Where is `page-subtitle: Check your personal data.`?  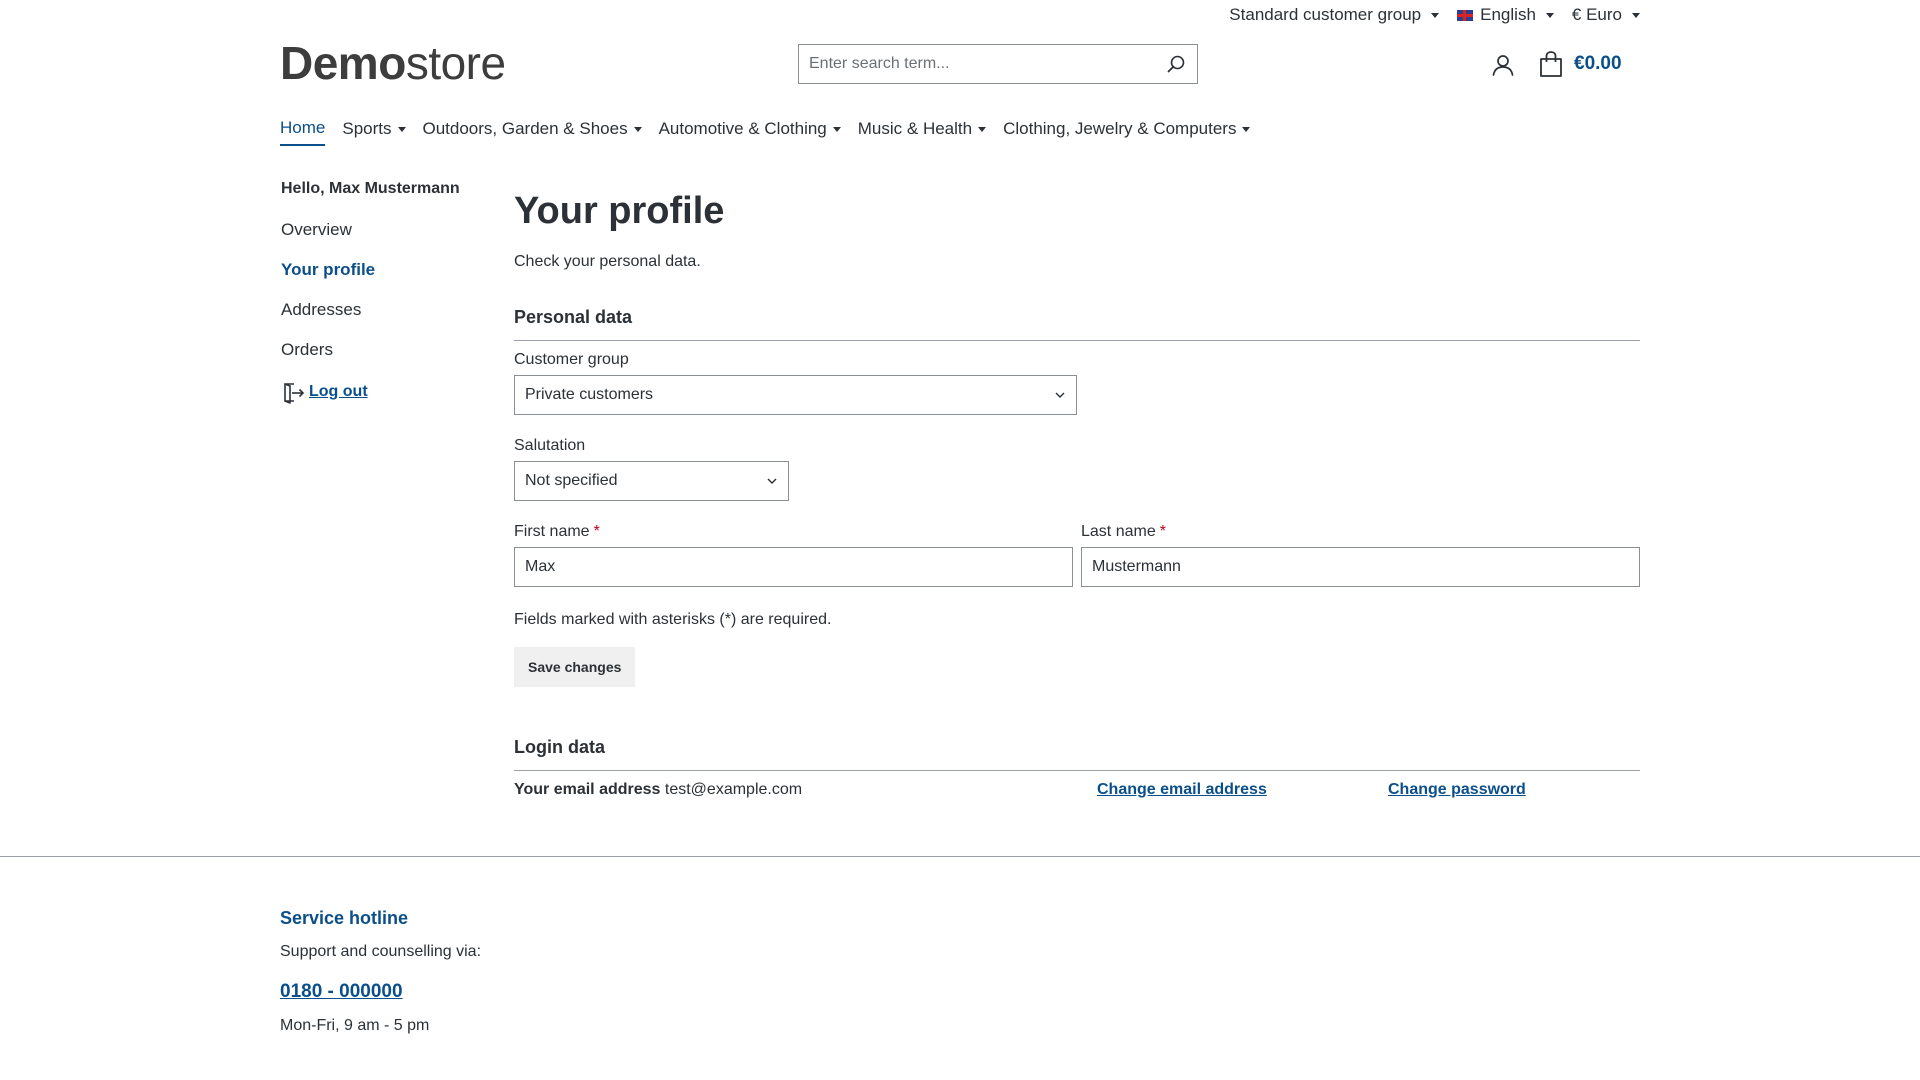
page-subtitle: Check your personal data. is located at coordinates (607, 261).